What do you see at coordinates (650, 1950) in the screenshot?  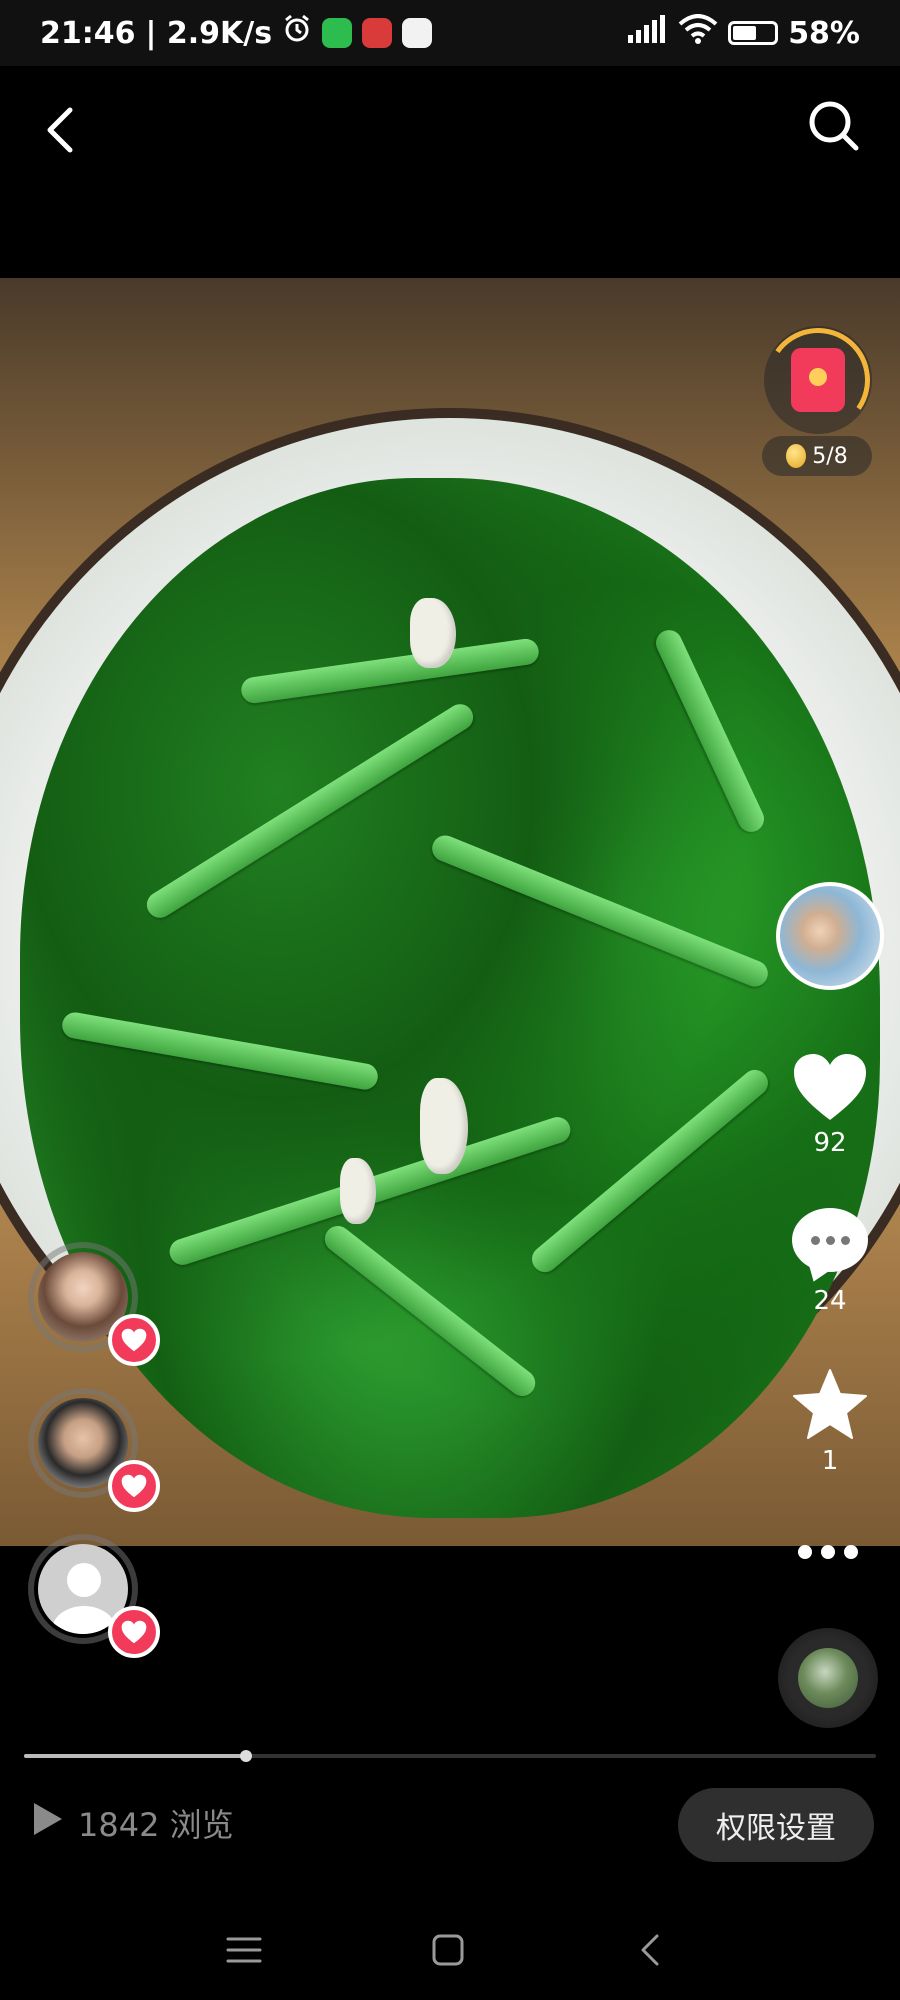 I see `back-nav-icon` at bounding box center [650, 1950].